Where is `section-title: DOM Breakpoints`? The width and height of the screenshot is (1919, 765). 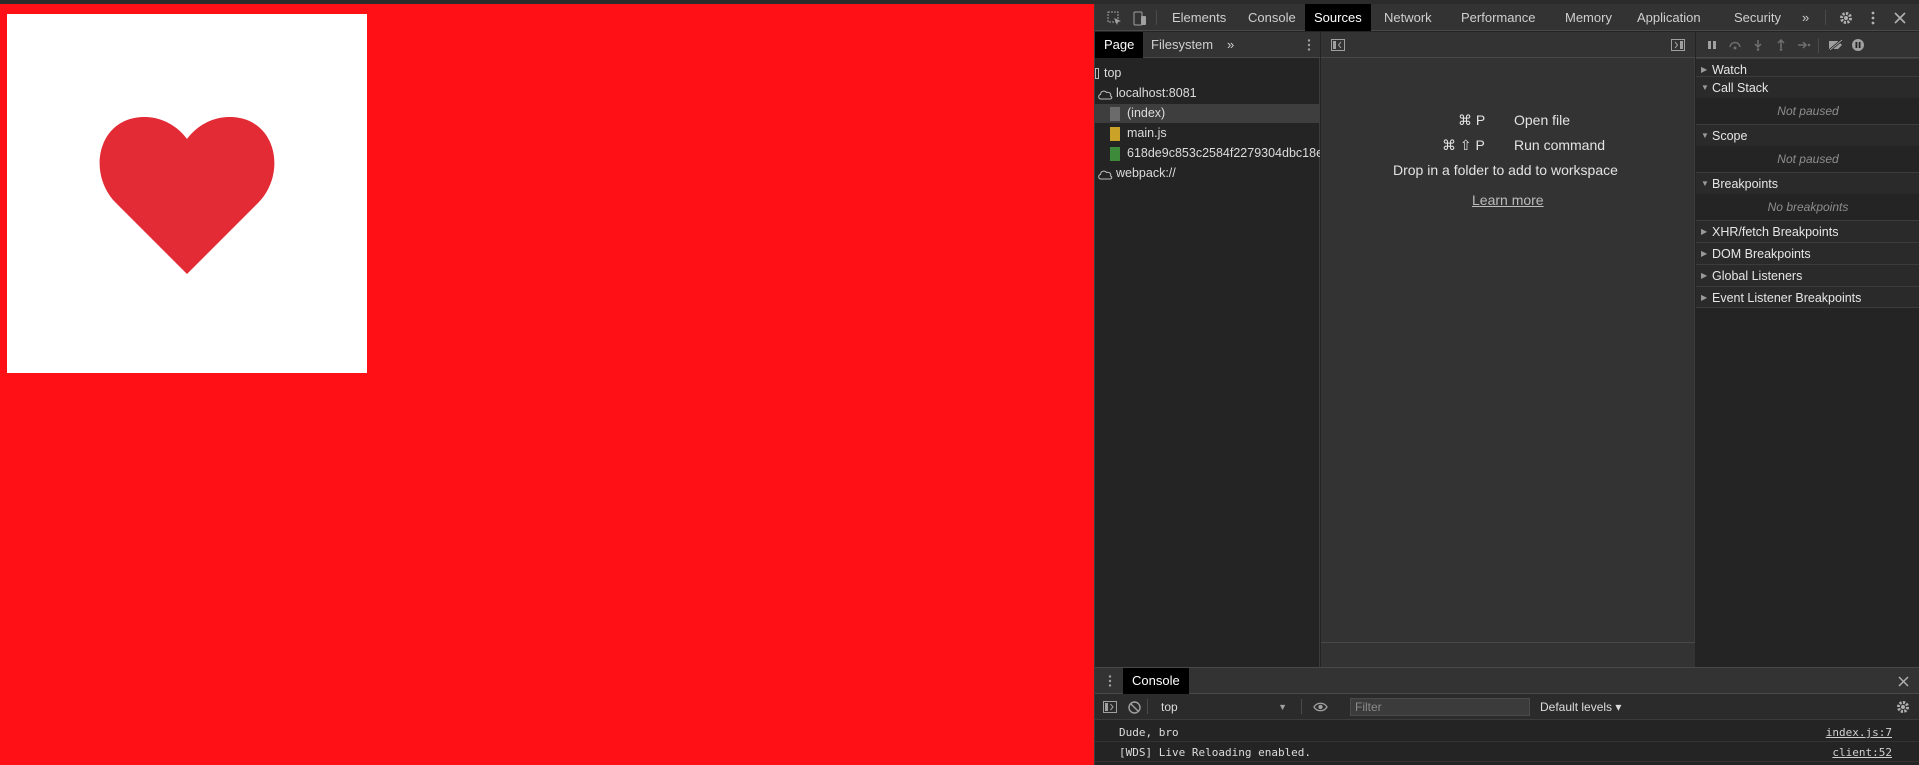 section-title: DOM Breakpoints is located at coordinates (1761, 254).